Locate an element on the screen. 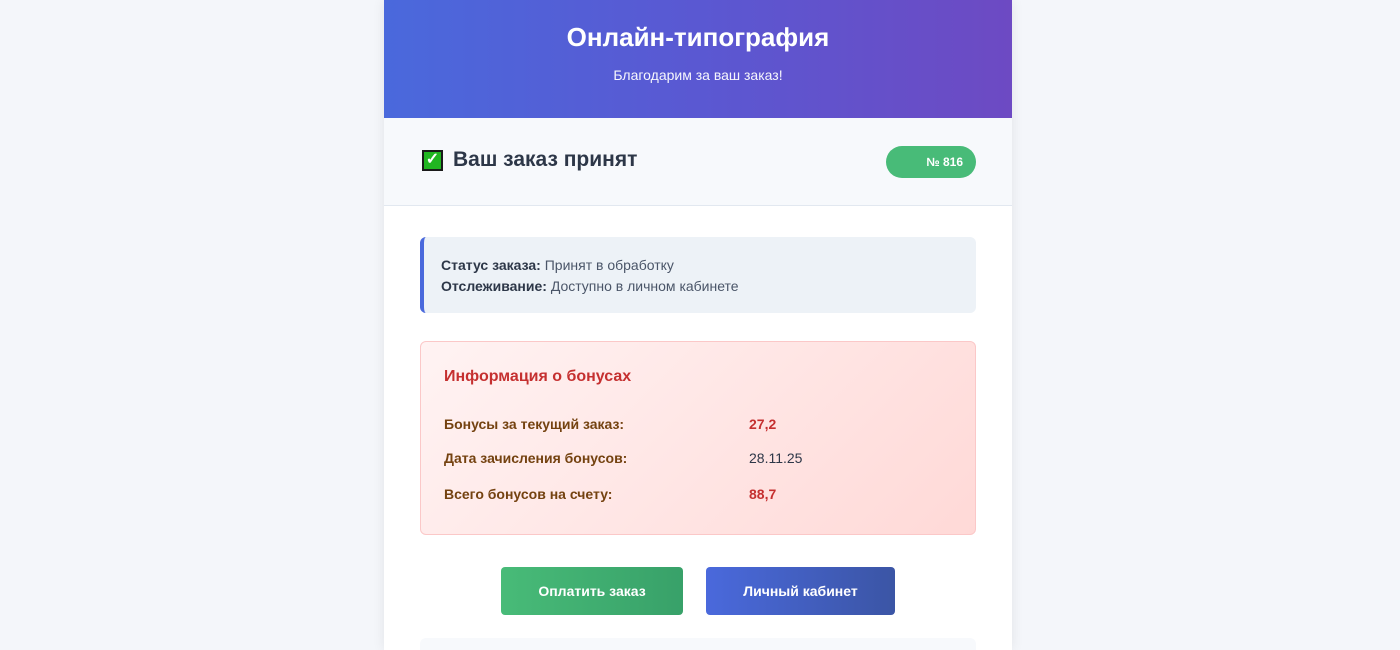  page-title: Онлайн-типография is located at coordinates (698, 37).